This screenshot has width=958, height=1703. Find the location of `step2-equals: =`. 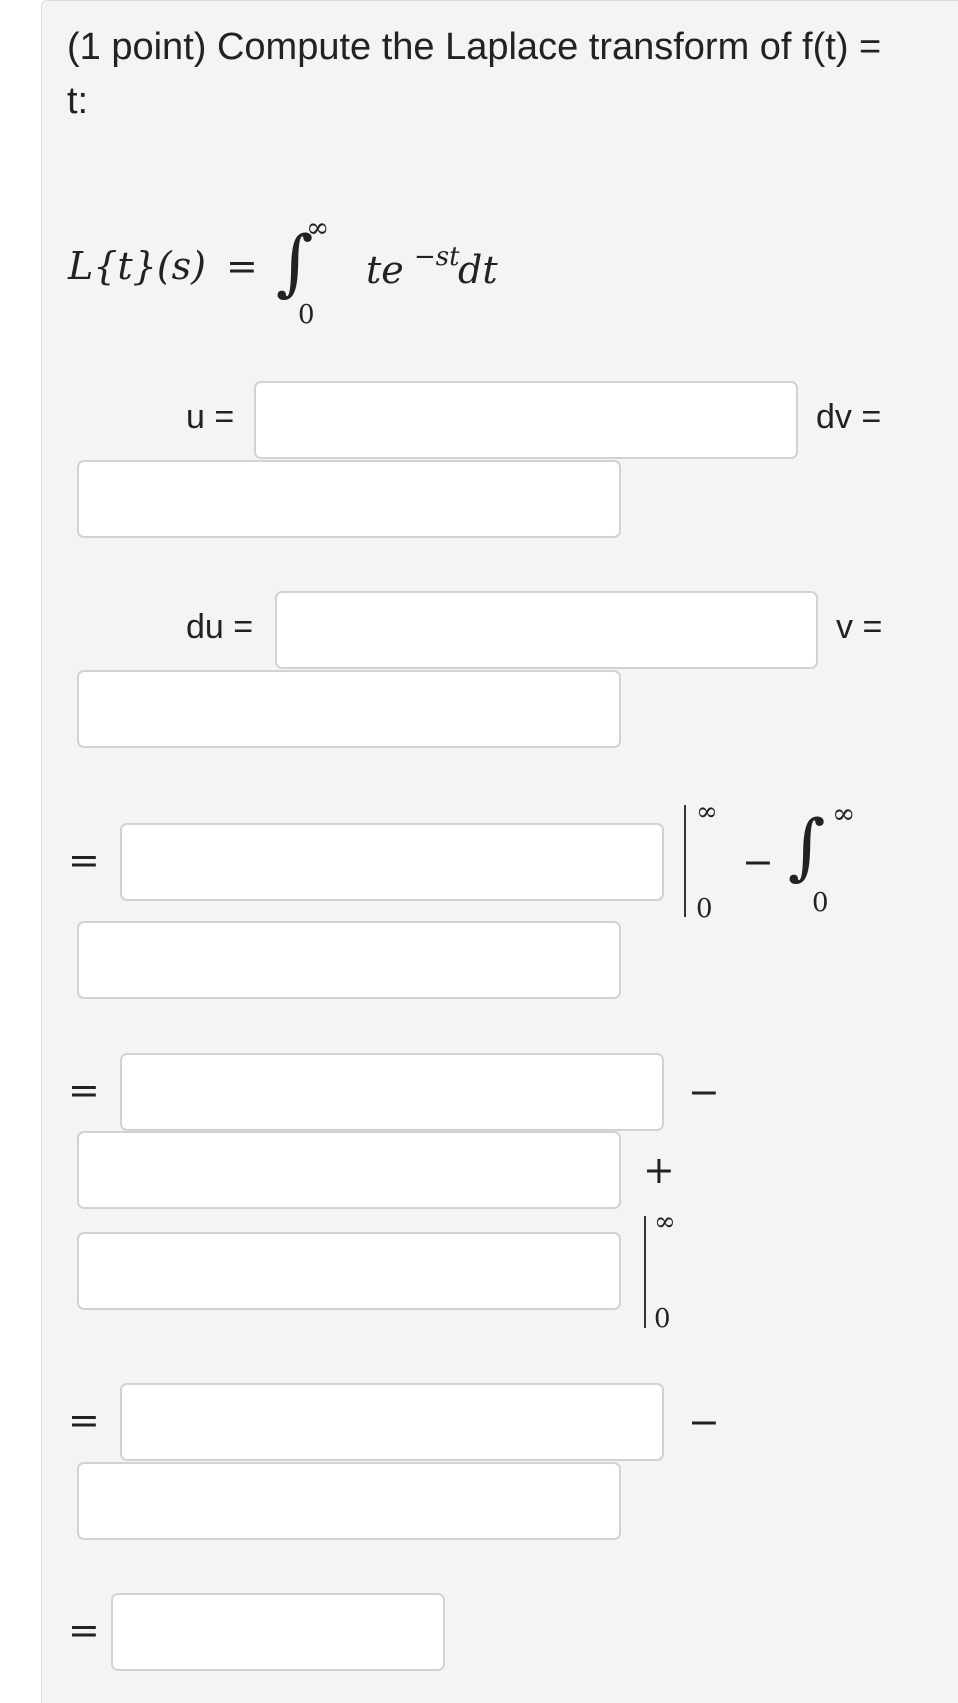

step2-equals: = is located at coordinates (84, 1090).